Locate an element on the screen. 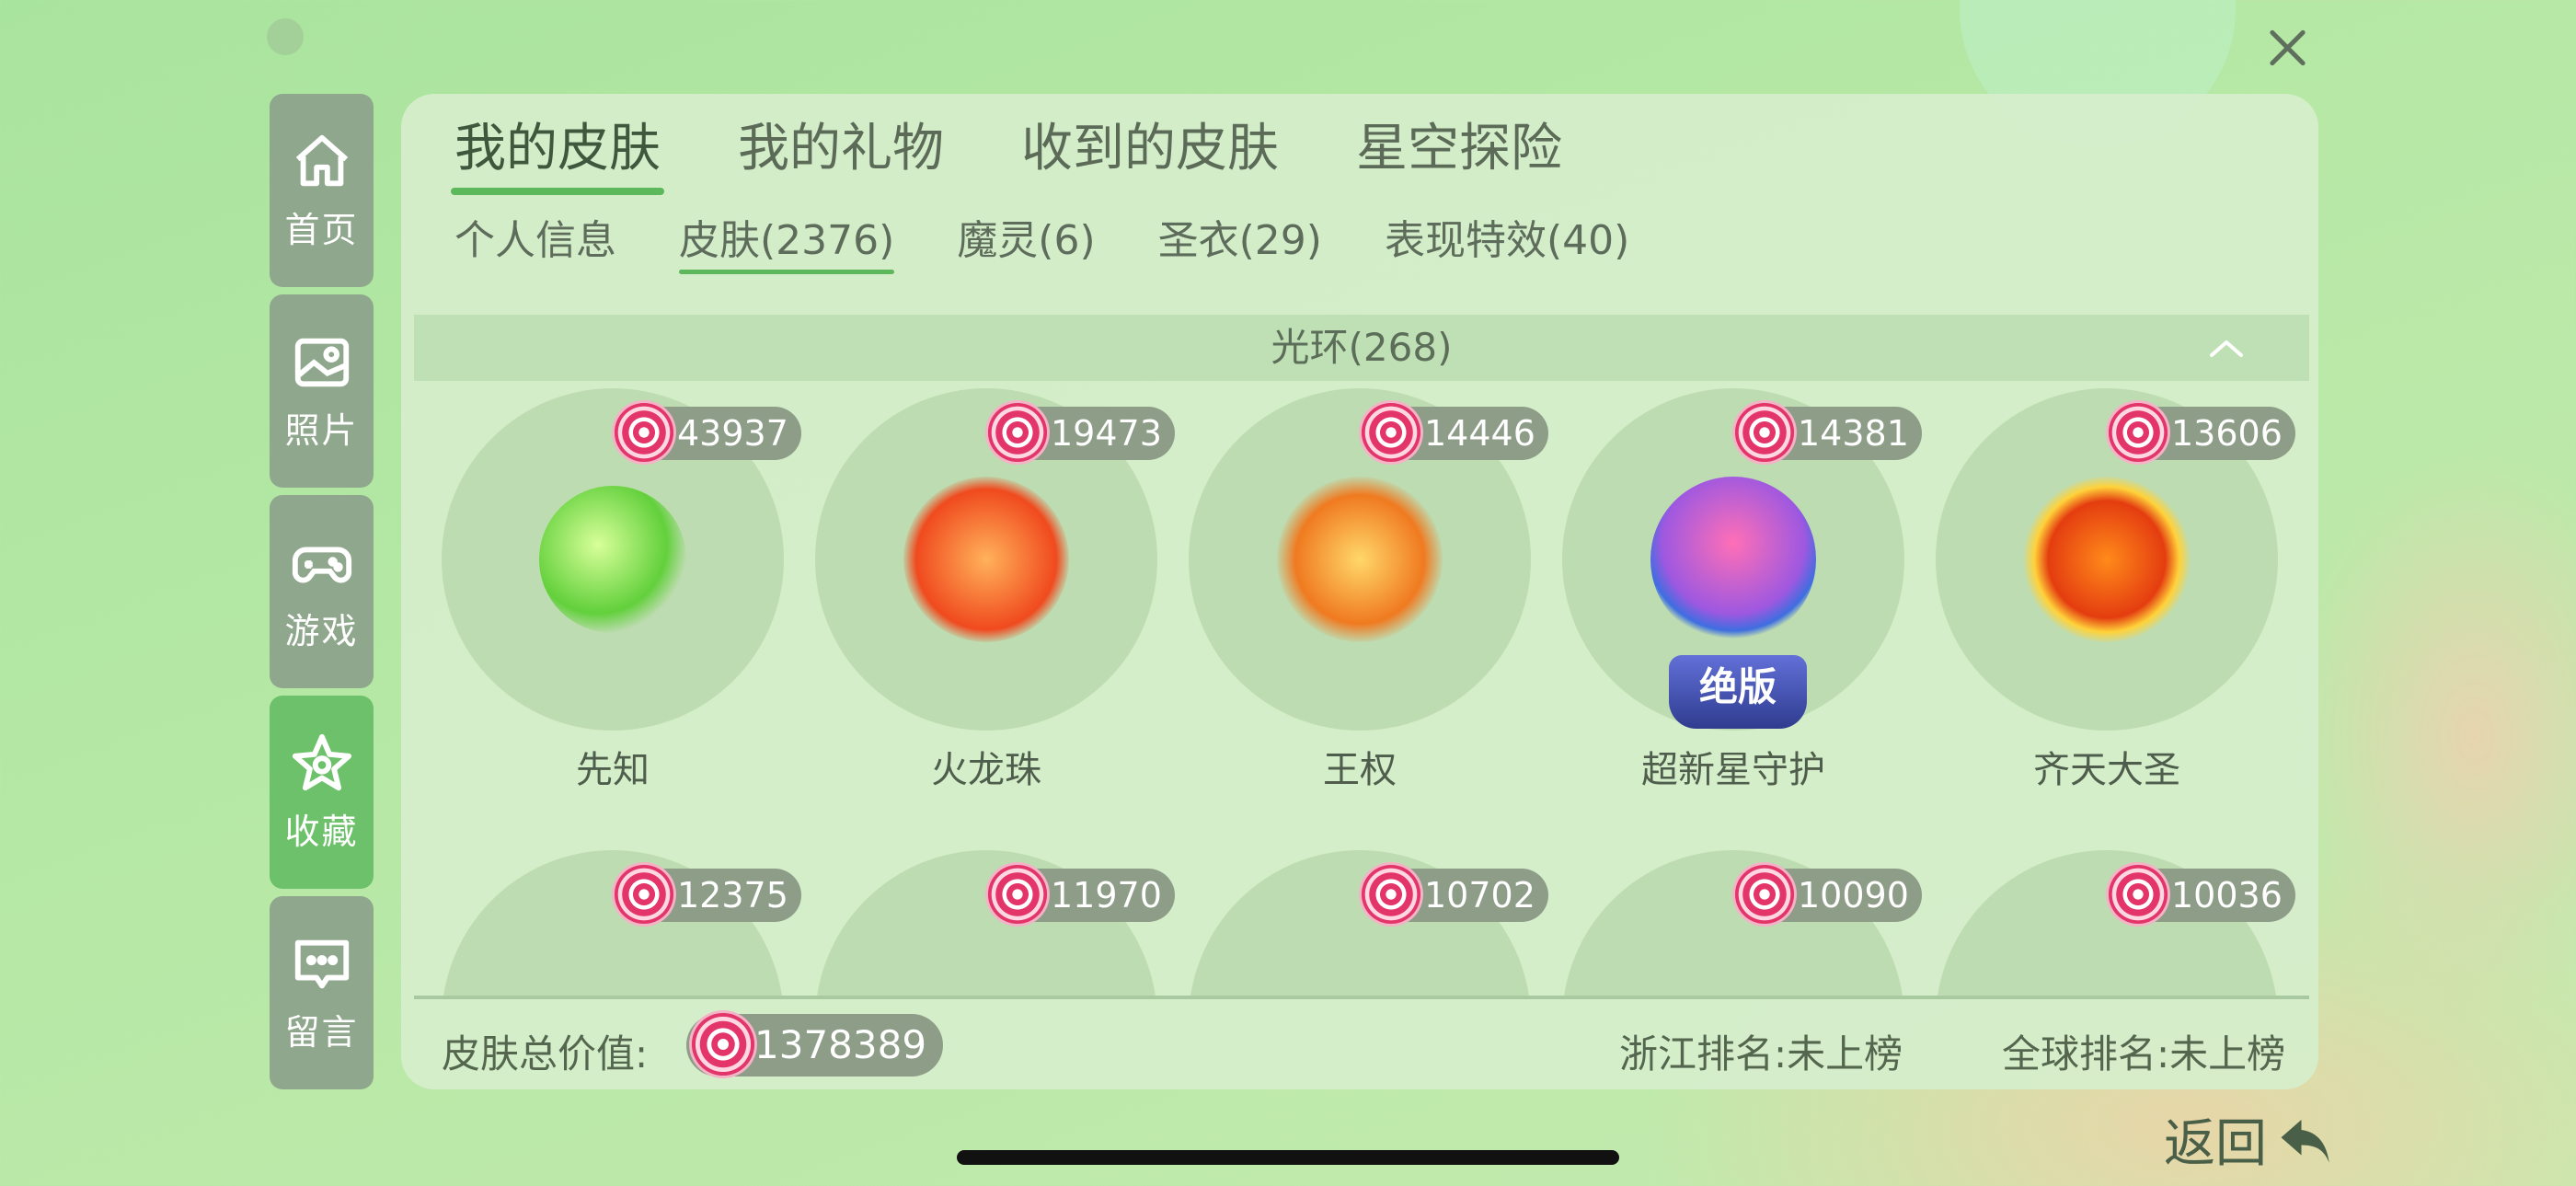 This screenshot has width=2576, height=1186. skin-name: 先知 is located at coordinates (613, 770).